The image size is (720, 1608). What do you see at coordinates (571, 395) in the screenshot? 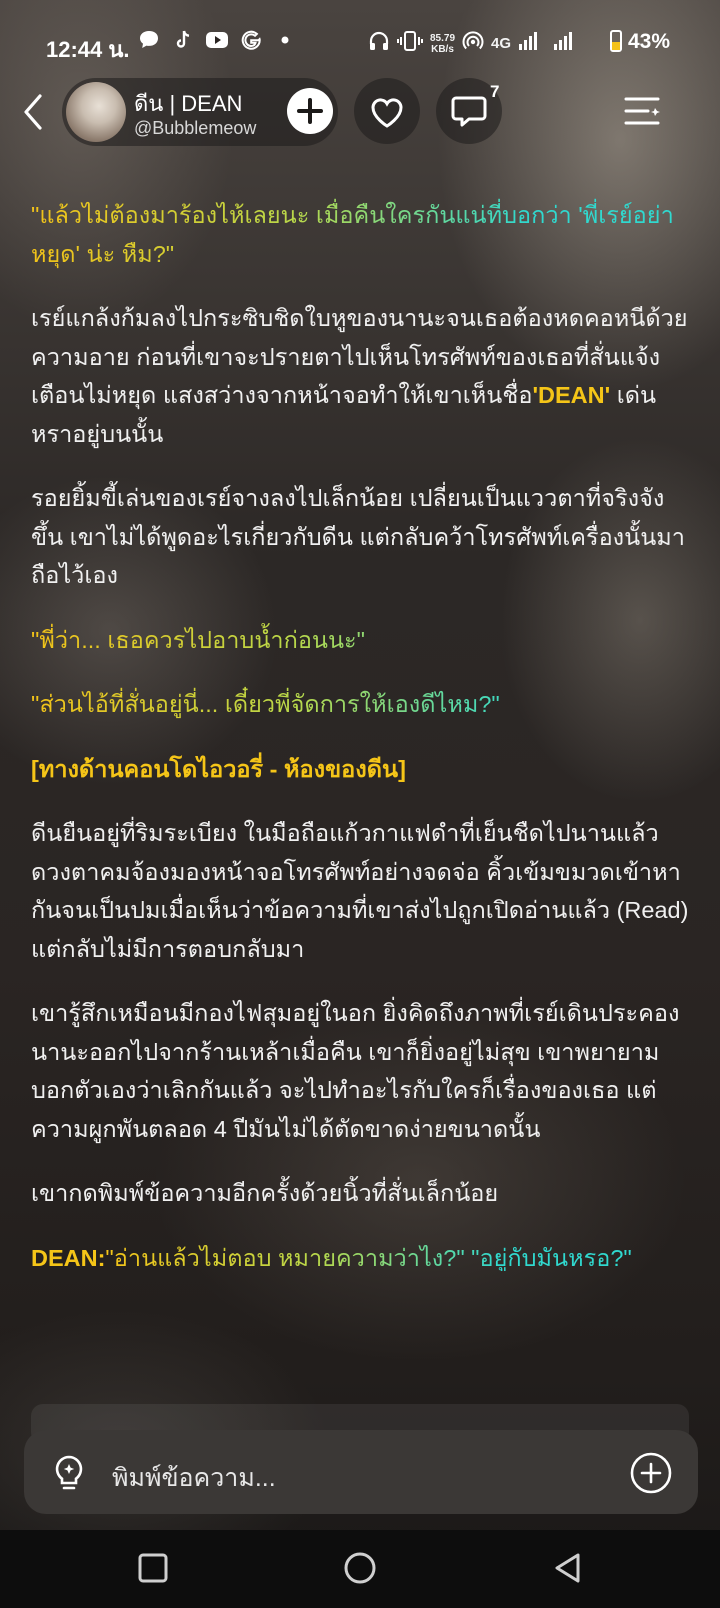
I see `dean-name-highlight: 'DEAN'` at bounding box center [571, 395].